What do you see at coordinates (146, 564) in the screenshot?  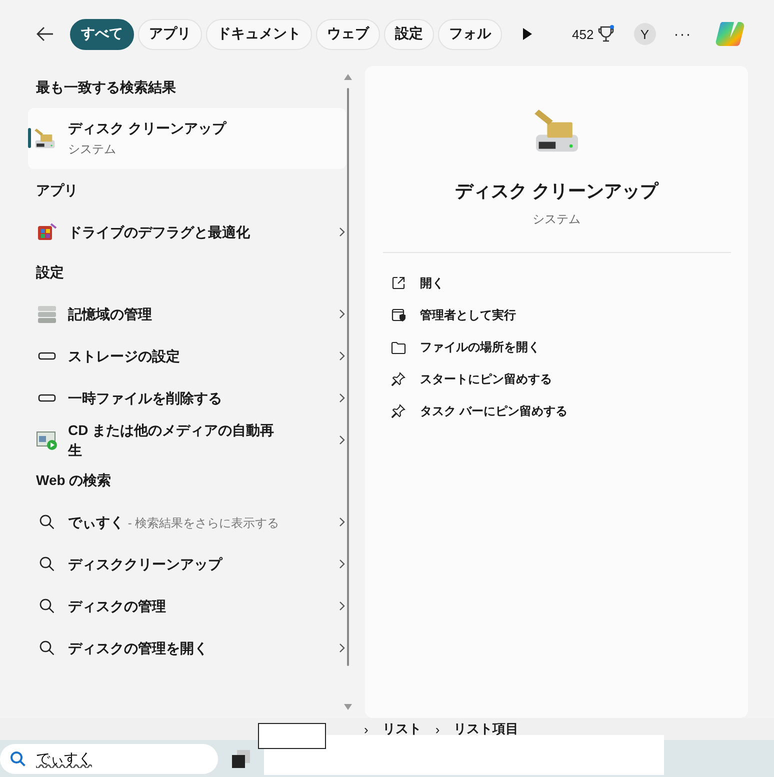 I see `result-label: ディスククリーンアップ` at bounding box center [146, 564].